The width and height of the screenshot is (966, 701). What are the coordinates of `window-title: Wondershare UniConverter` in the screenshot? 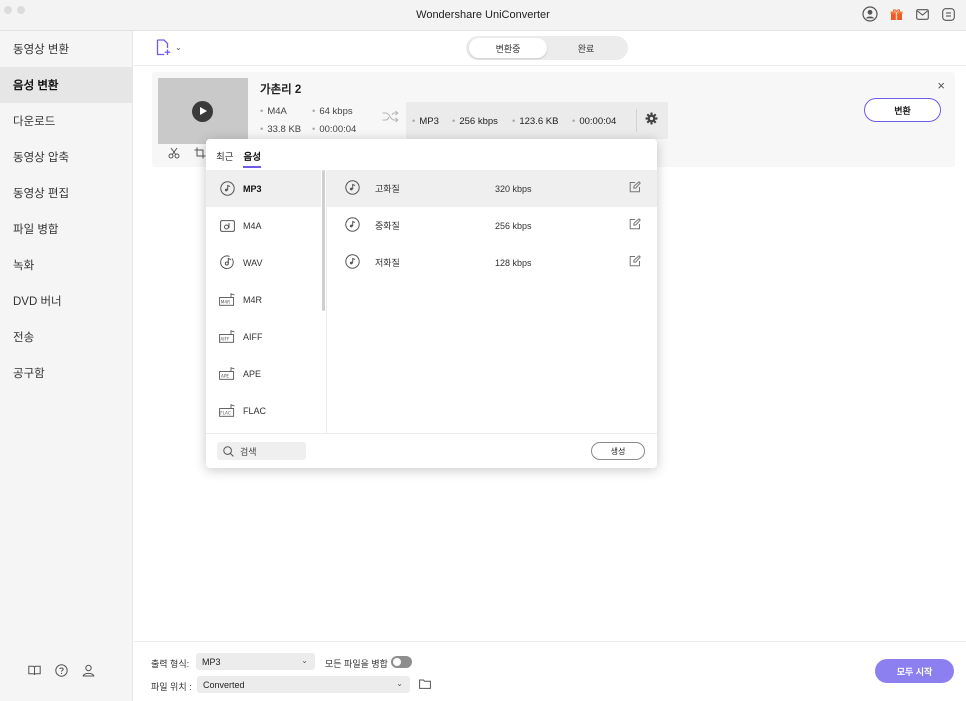 It's located at (483, 15).